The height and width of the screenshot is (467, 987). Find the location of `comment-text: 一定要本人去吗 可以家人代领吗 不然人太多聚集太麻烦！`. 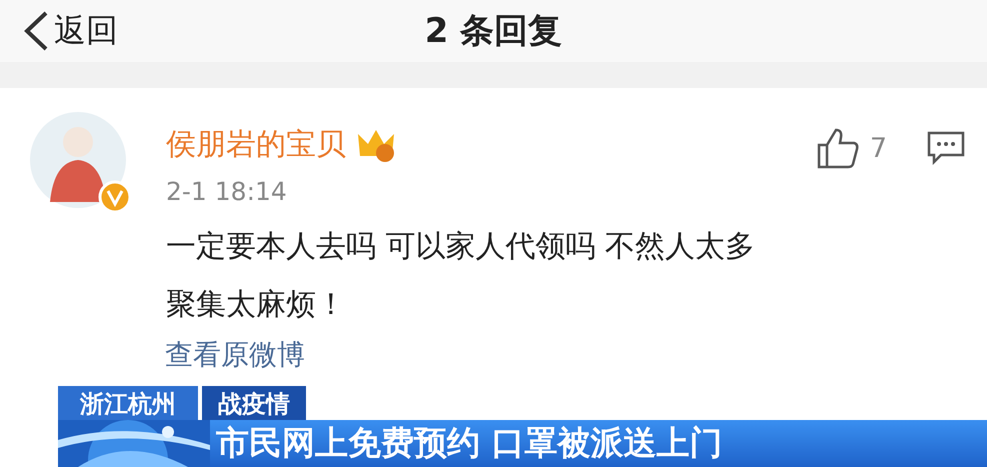

comment-text: 一定要本人去吗 可以家人代领吗 不然人太多聚集太麻烦！ is located at coordinates (461, 276).